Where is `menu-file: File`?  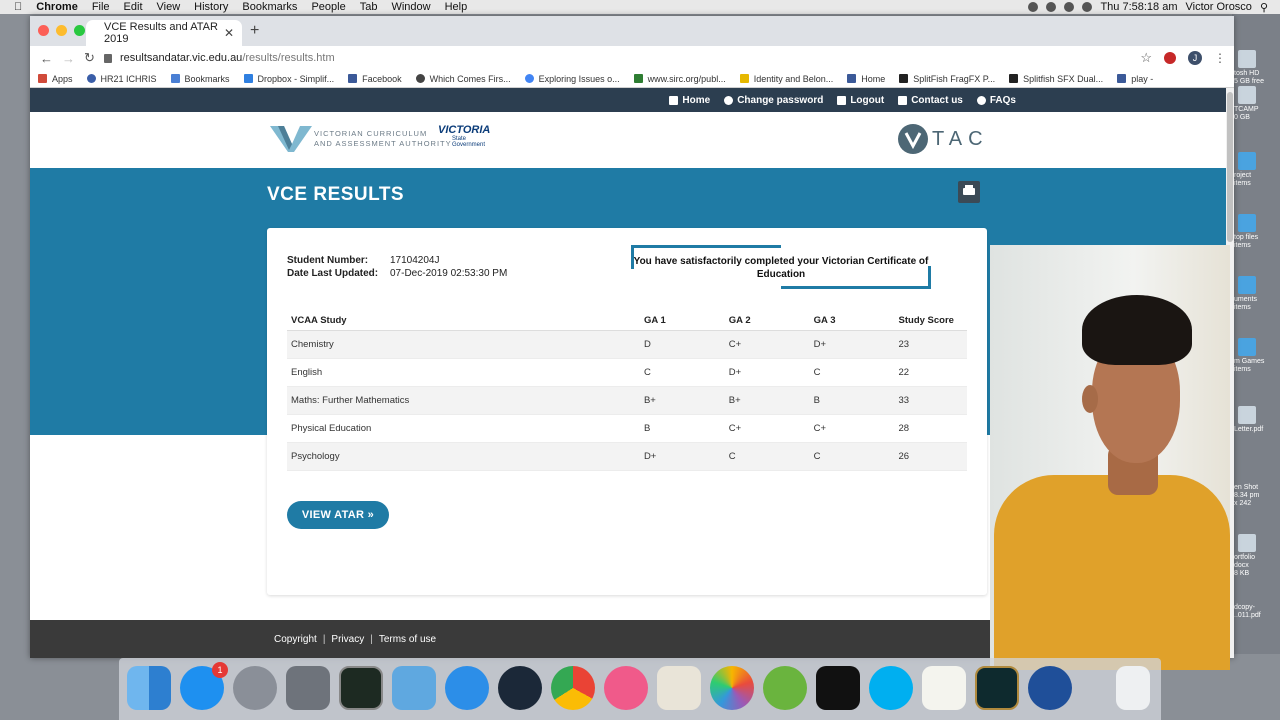
menu-file: File is located at coordinates (101, 7).